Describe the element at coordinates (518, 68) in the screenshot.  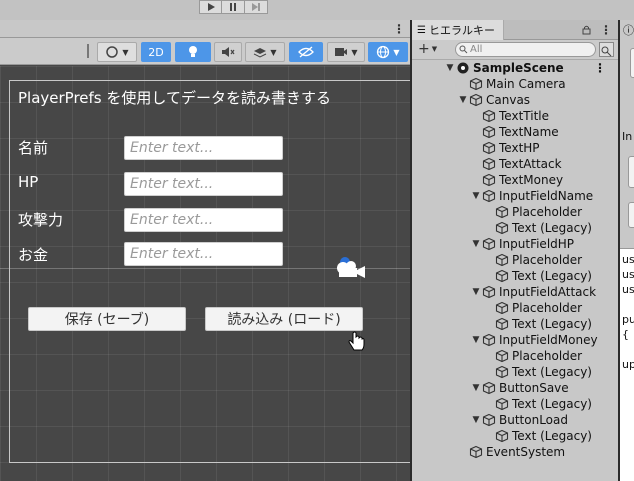
I see `hierarchy-item-label: SampleScene` at that location.